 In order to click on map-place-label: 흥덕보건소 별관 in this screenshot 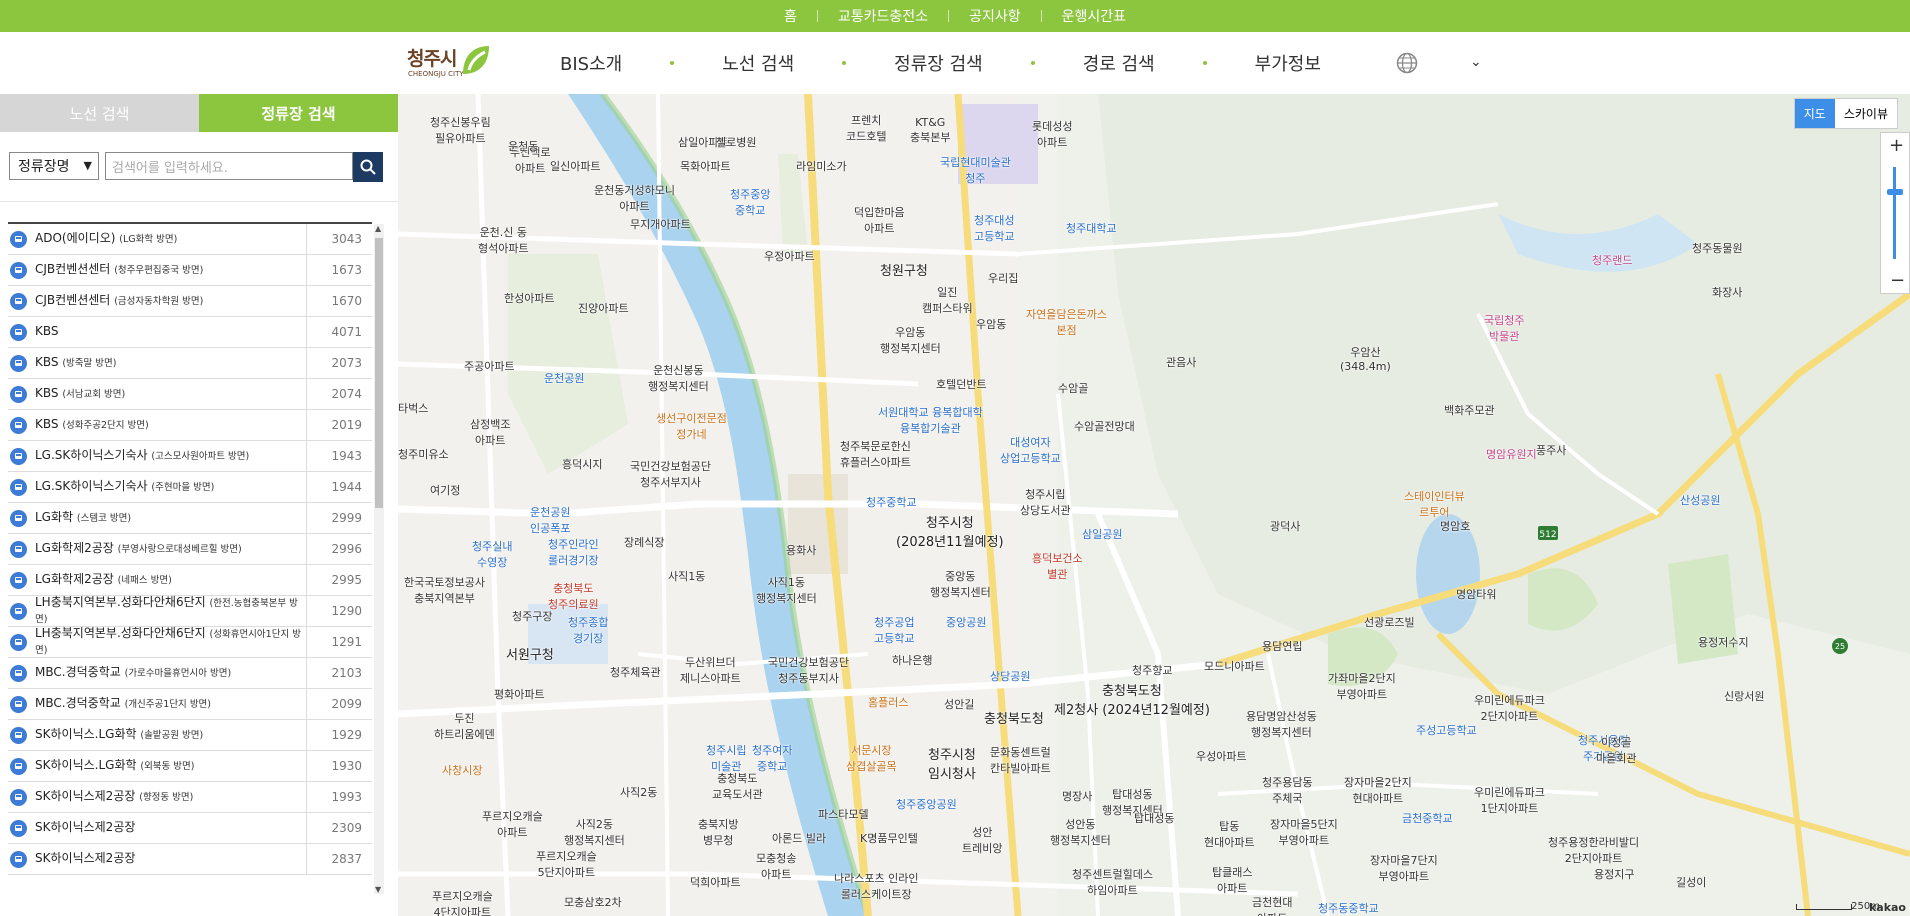, I will do `click(1057, 566)`.